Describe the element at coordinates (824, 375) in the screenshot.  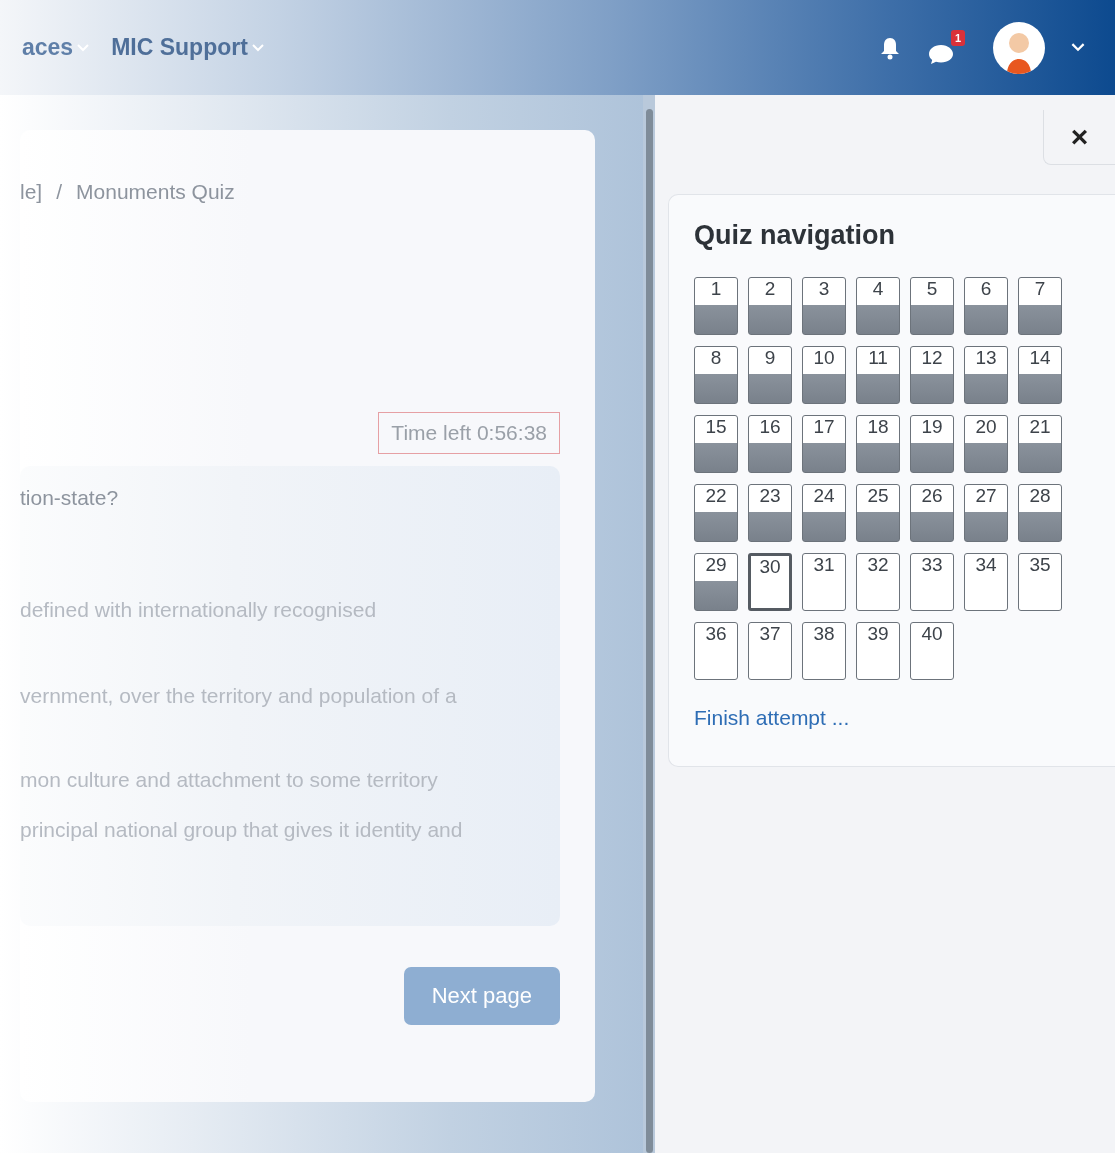
I see `question-button: 10` at that location.